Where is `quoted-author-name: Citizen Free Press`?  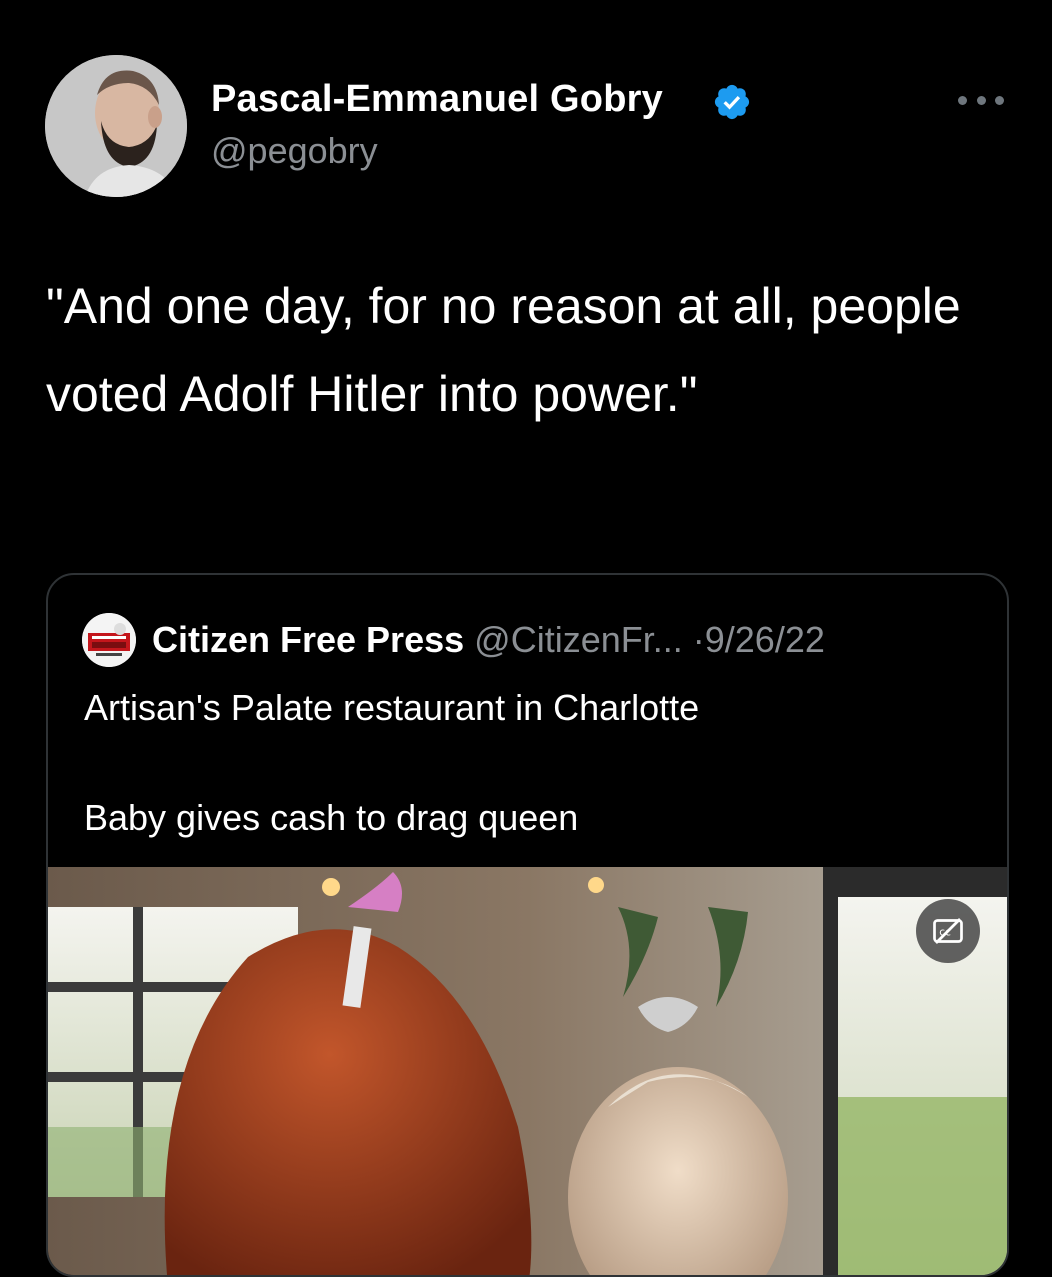
quoted-author-name: Citizen Free Press is located at coordinates (308, 639).